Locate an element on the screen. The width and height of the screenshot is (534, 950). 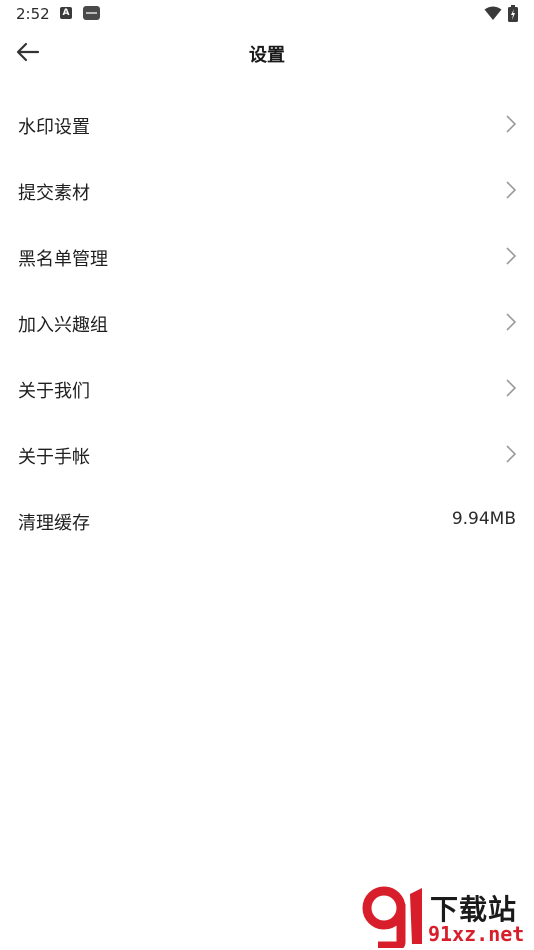
settings-item-label: 关于我们 is located at coordinates (54, 391).